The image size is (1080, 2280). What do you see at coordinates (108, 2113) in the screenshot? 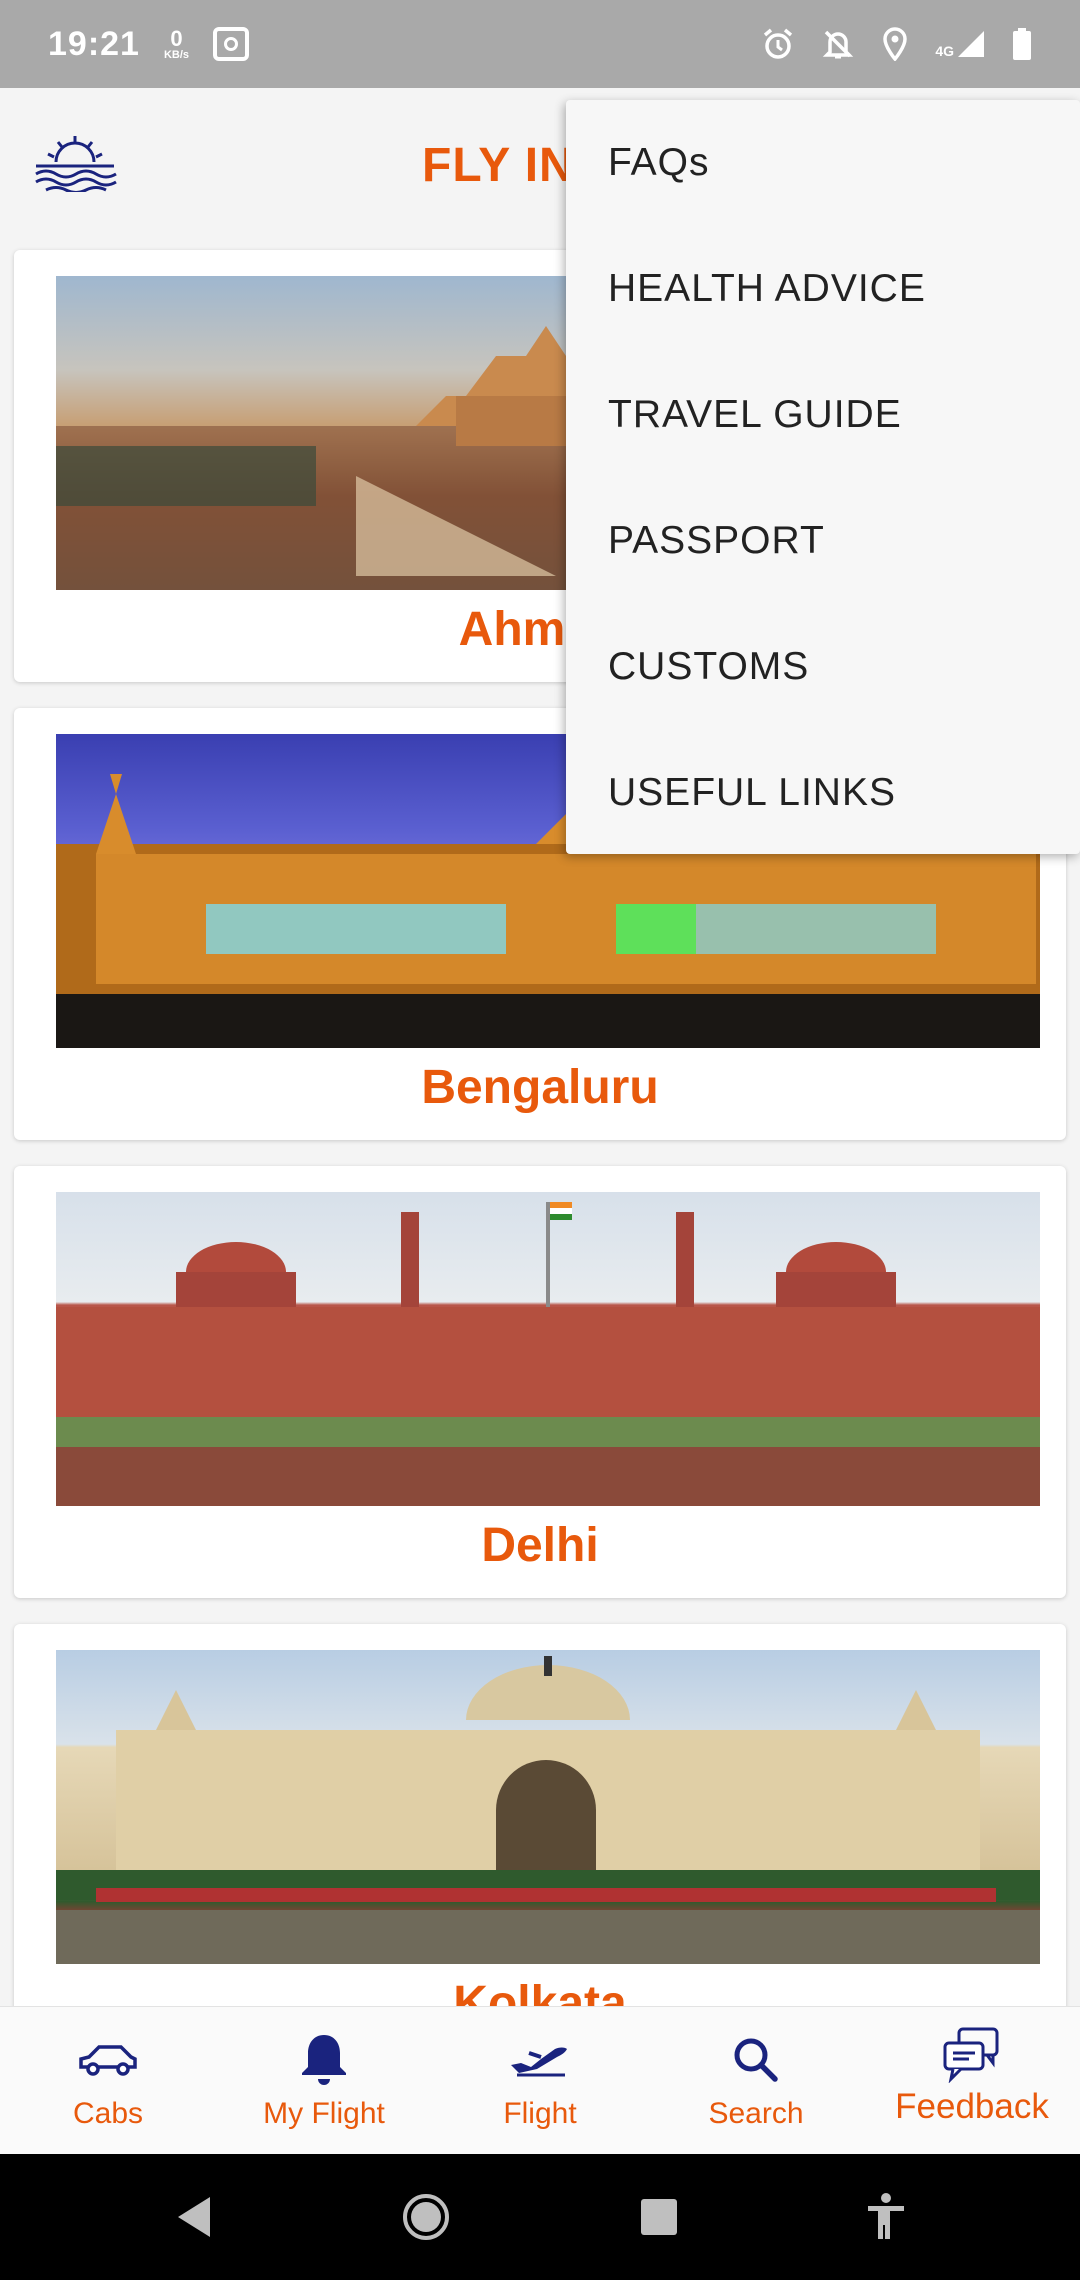
I see `nav-label: Cabs` at bounding box center [108, 2113].